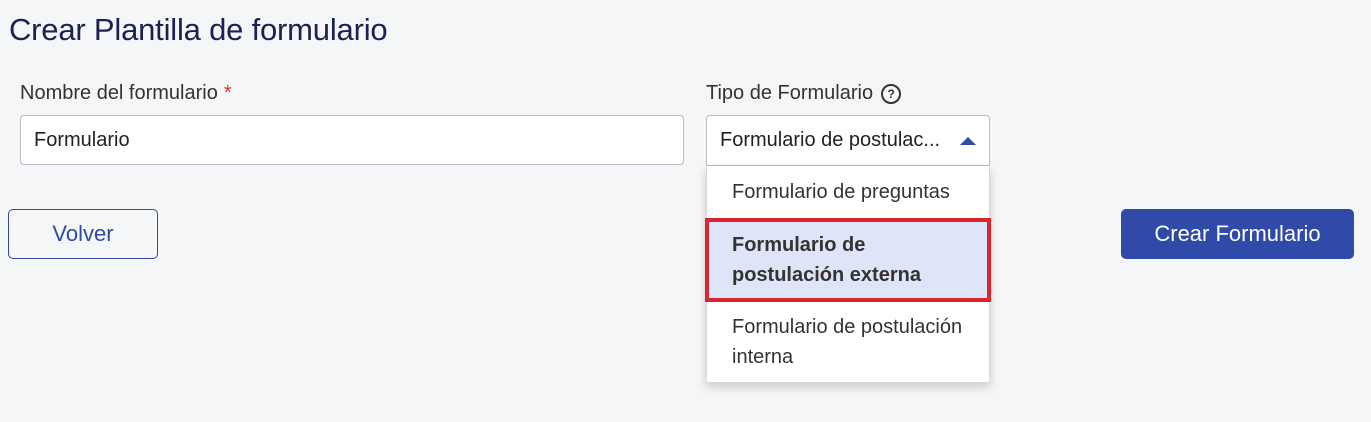  I want to click on form-name-label: Nombre del formulario *, so click(126, 93).